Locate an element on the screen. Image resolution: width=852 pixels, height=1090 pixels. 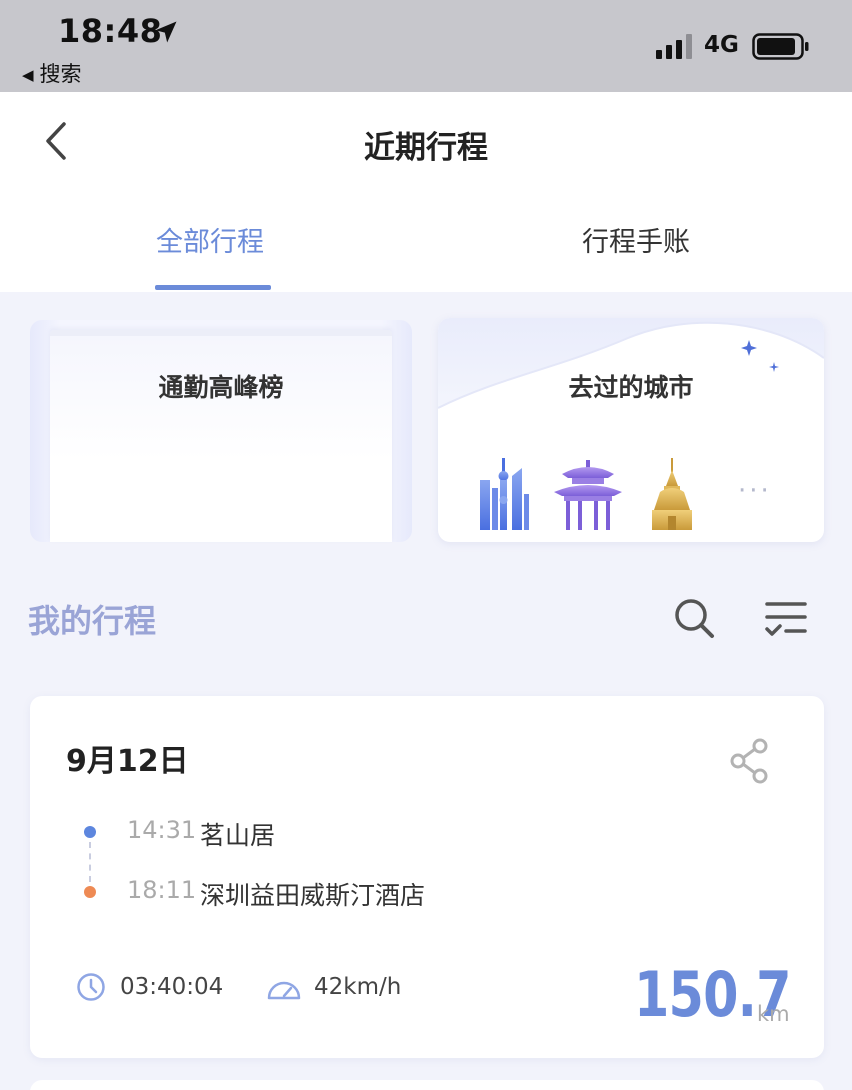
filter-list-icon is located at coordinates (786, 619).